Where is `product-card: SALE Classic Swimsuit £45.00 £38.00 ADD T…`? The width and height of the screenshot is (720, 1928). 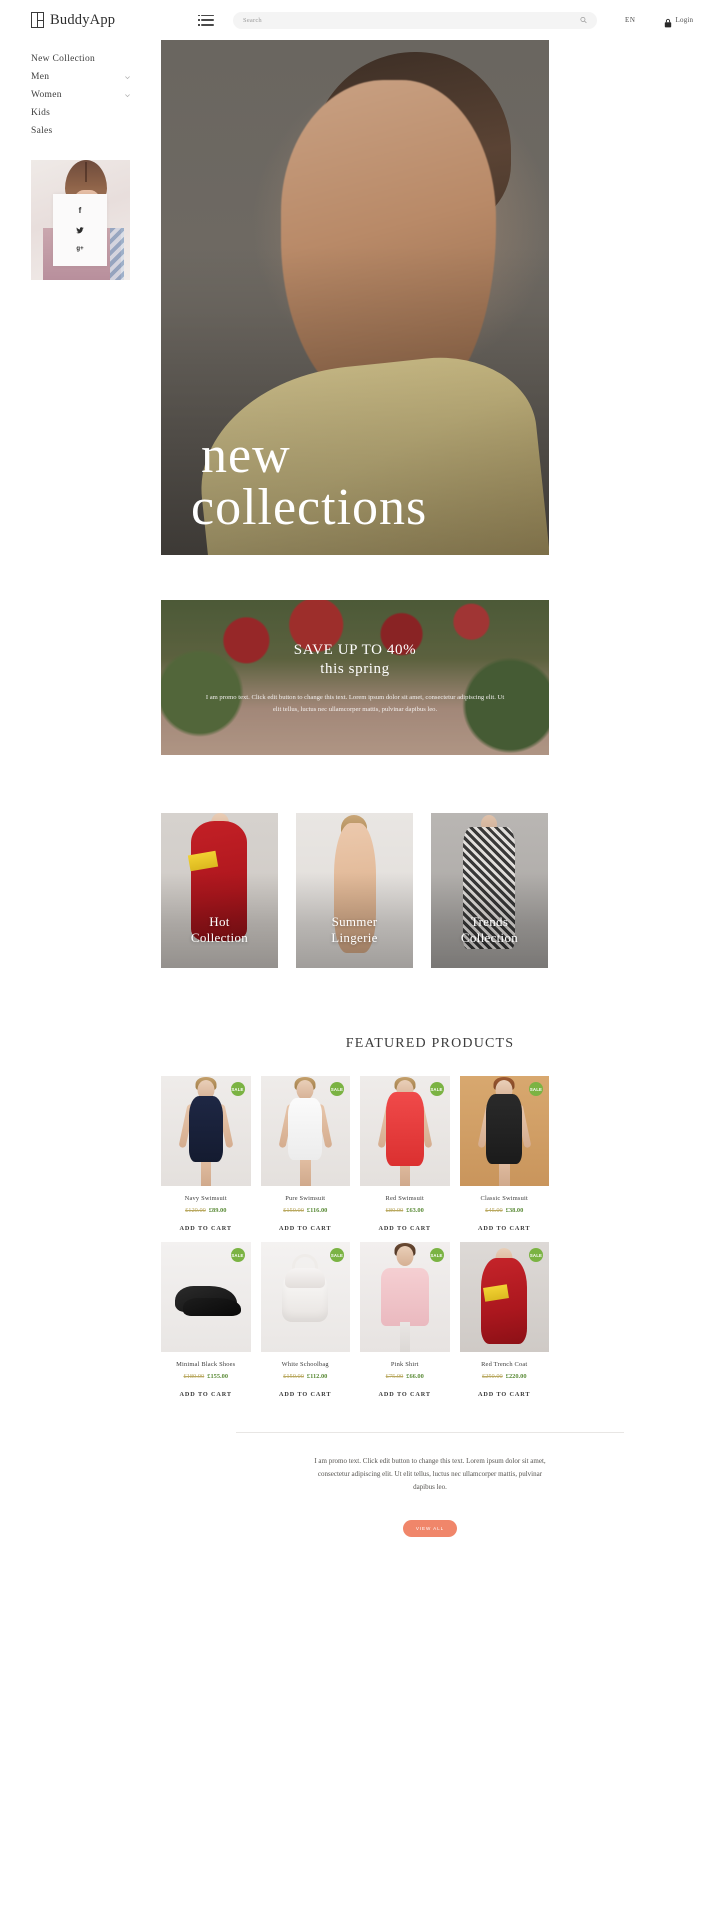 product-card: SALE Classic Swimsuit £45.00 £38.00 ADD T… is located at coordinates (504, 1154).